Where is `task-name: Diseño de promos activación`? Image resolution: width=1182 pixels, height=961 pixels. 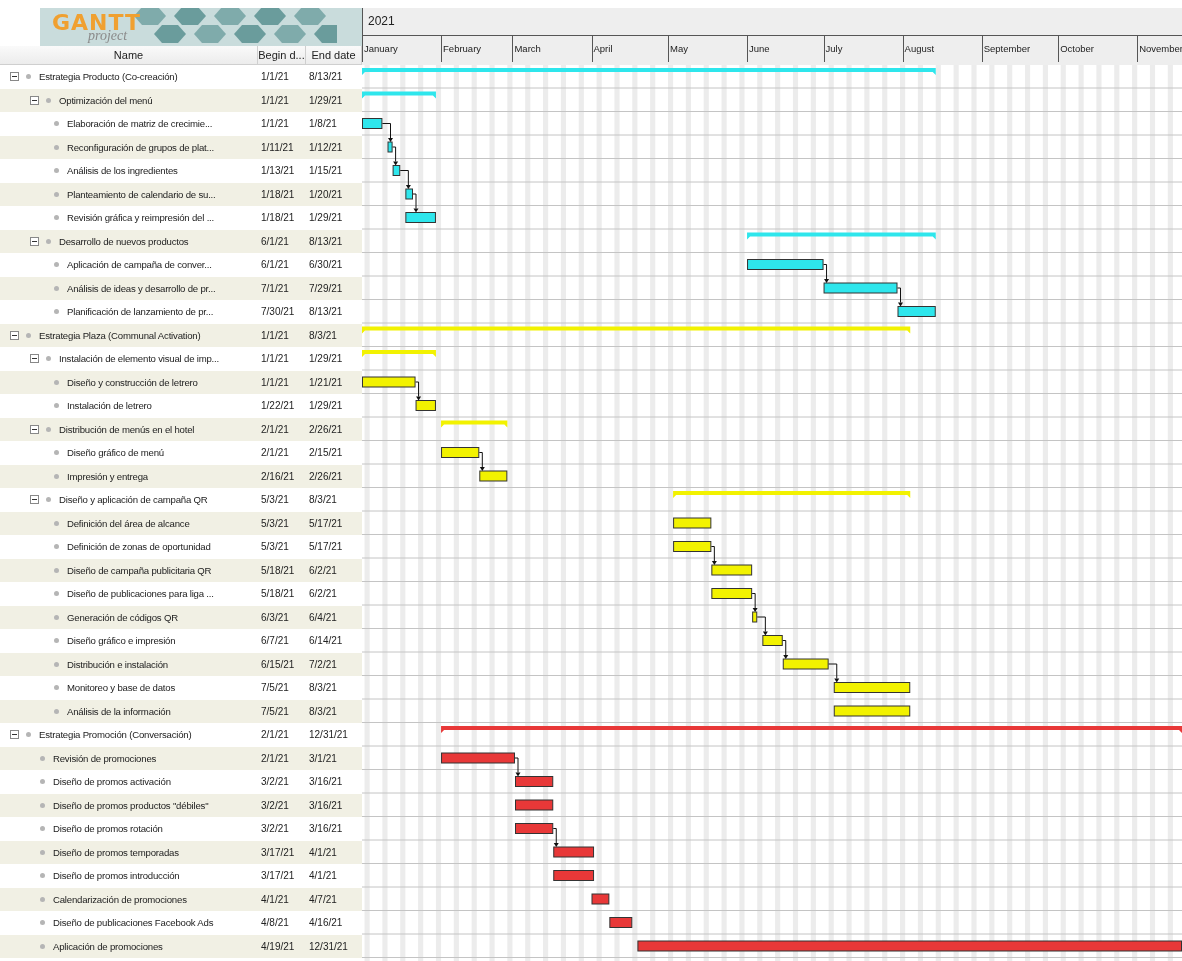
task-name: Diseño de promos activación is located at coordinates (112, 782).